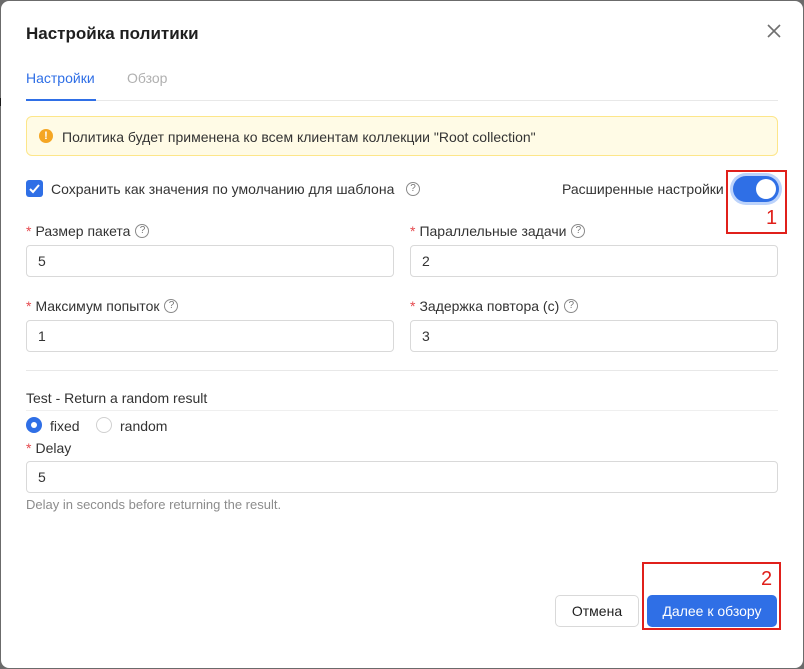 The width and height of the screenshot is (804, 669). I want to click on delay-label-text: Delay, so click(53, 448).